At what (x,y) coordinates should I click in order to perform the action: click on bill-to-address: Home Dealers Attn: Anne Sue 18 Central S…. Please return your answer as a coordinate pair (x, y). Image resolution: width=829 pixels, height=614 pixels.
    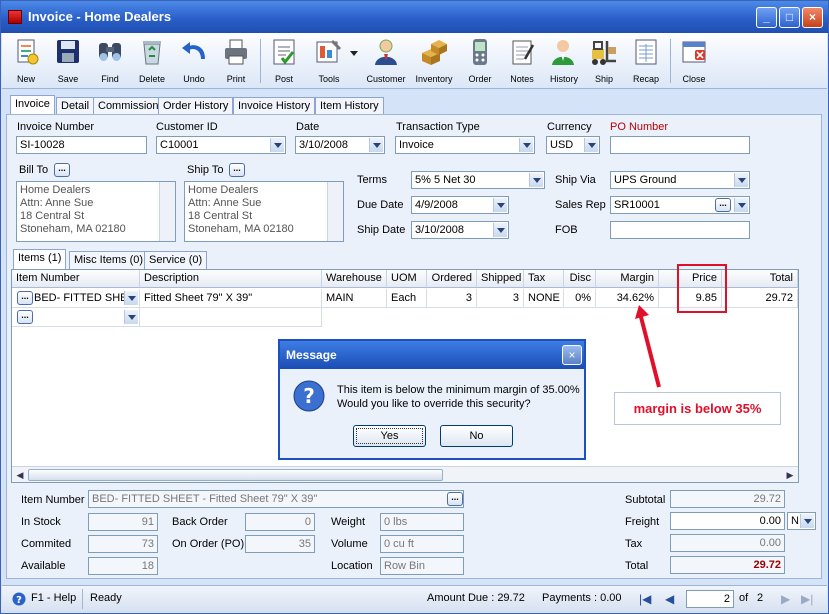
    Looking at the image, I should click on (96, 211).